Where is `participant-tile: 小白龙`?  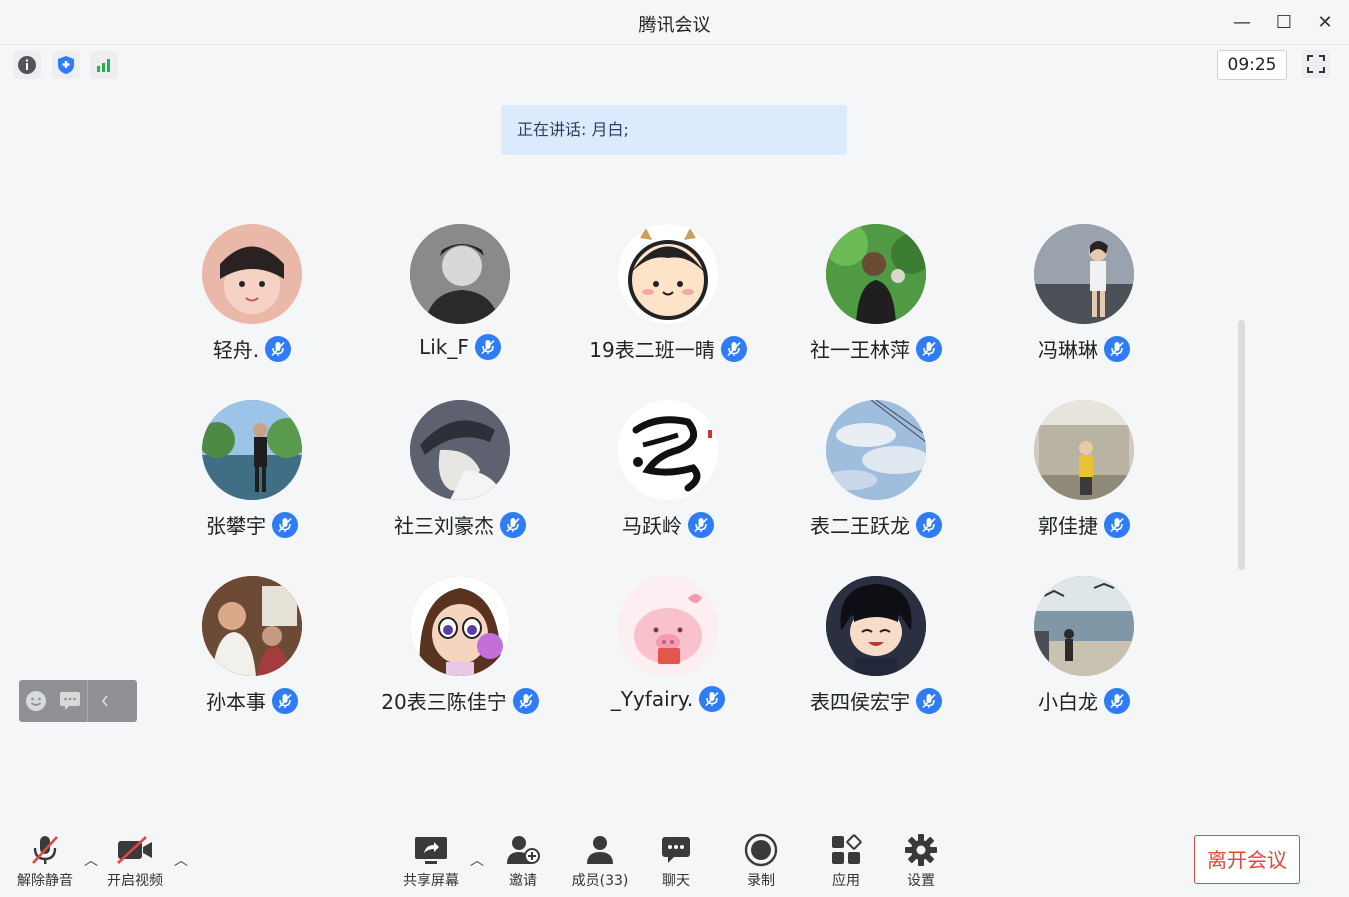 participant-tile: 小白龙 is located at coordinates (1084, 656).